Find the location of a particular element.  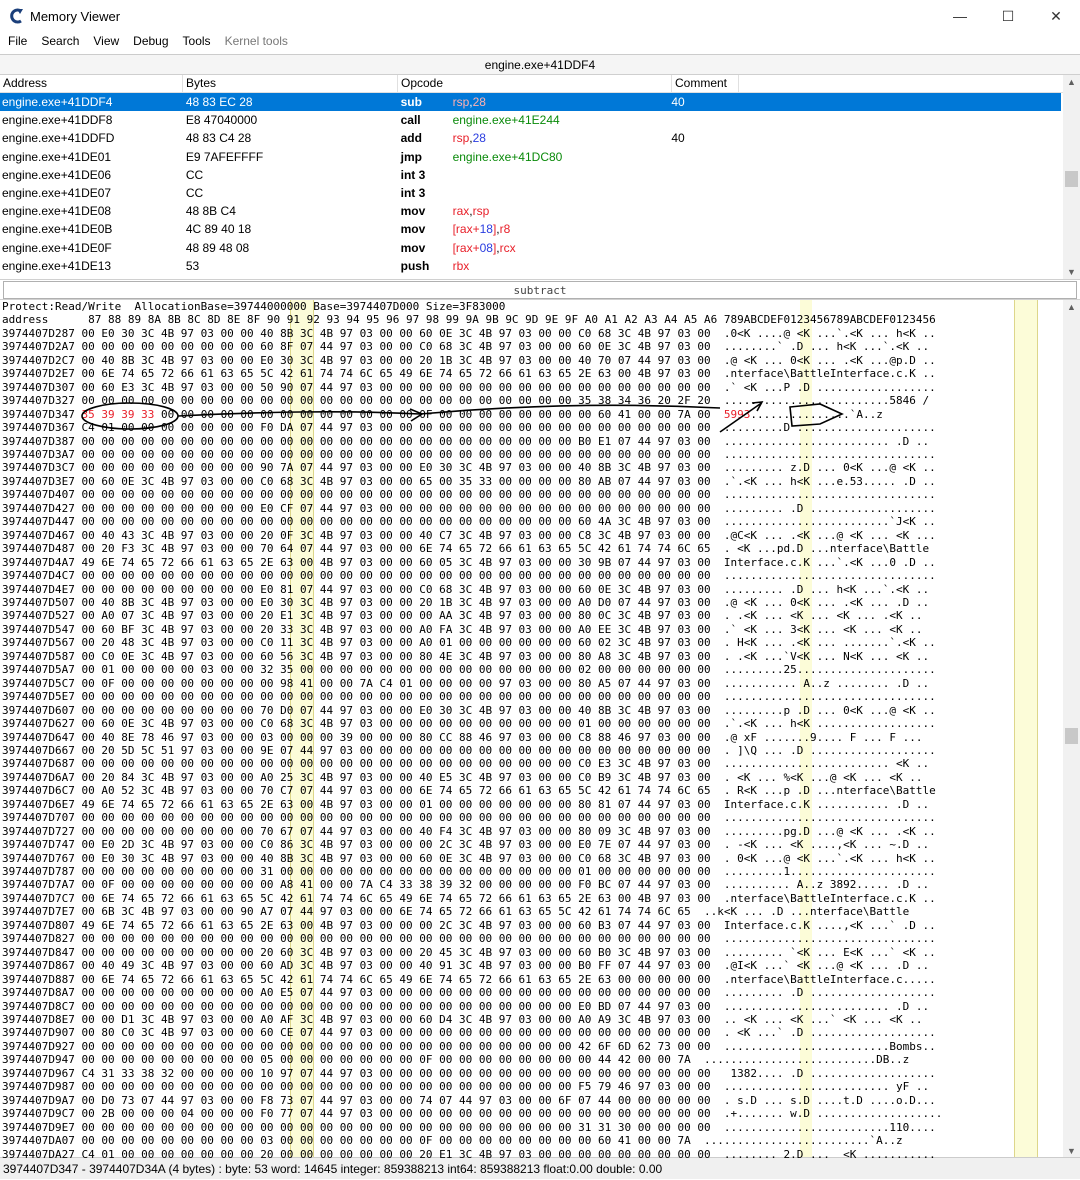

disasm-address: engine.exe+41DE08 is located at coordinates (57, 211).